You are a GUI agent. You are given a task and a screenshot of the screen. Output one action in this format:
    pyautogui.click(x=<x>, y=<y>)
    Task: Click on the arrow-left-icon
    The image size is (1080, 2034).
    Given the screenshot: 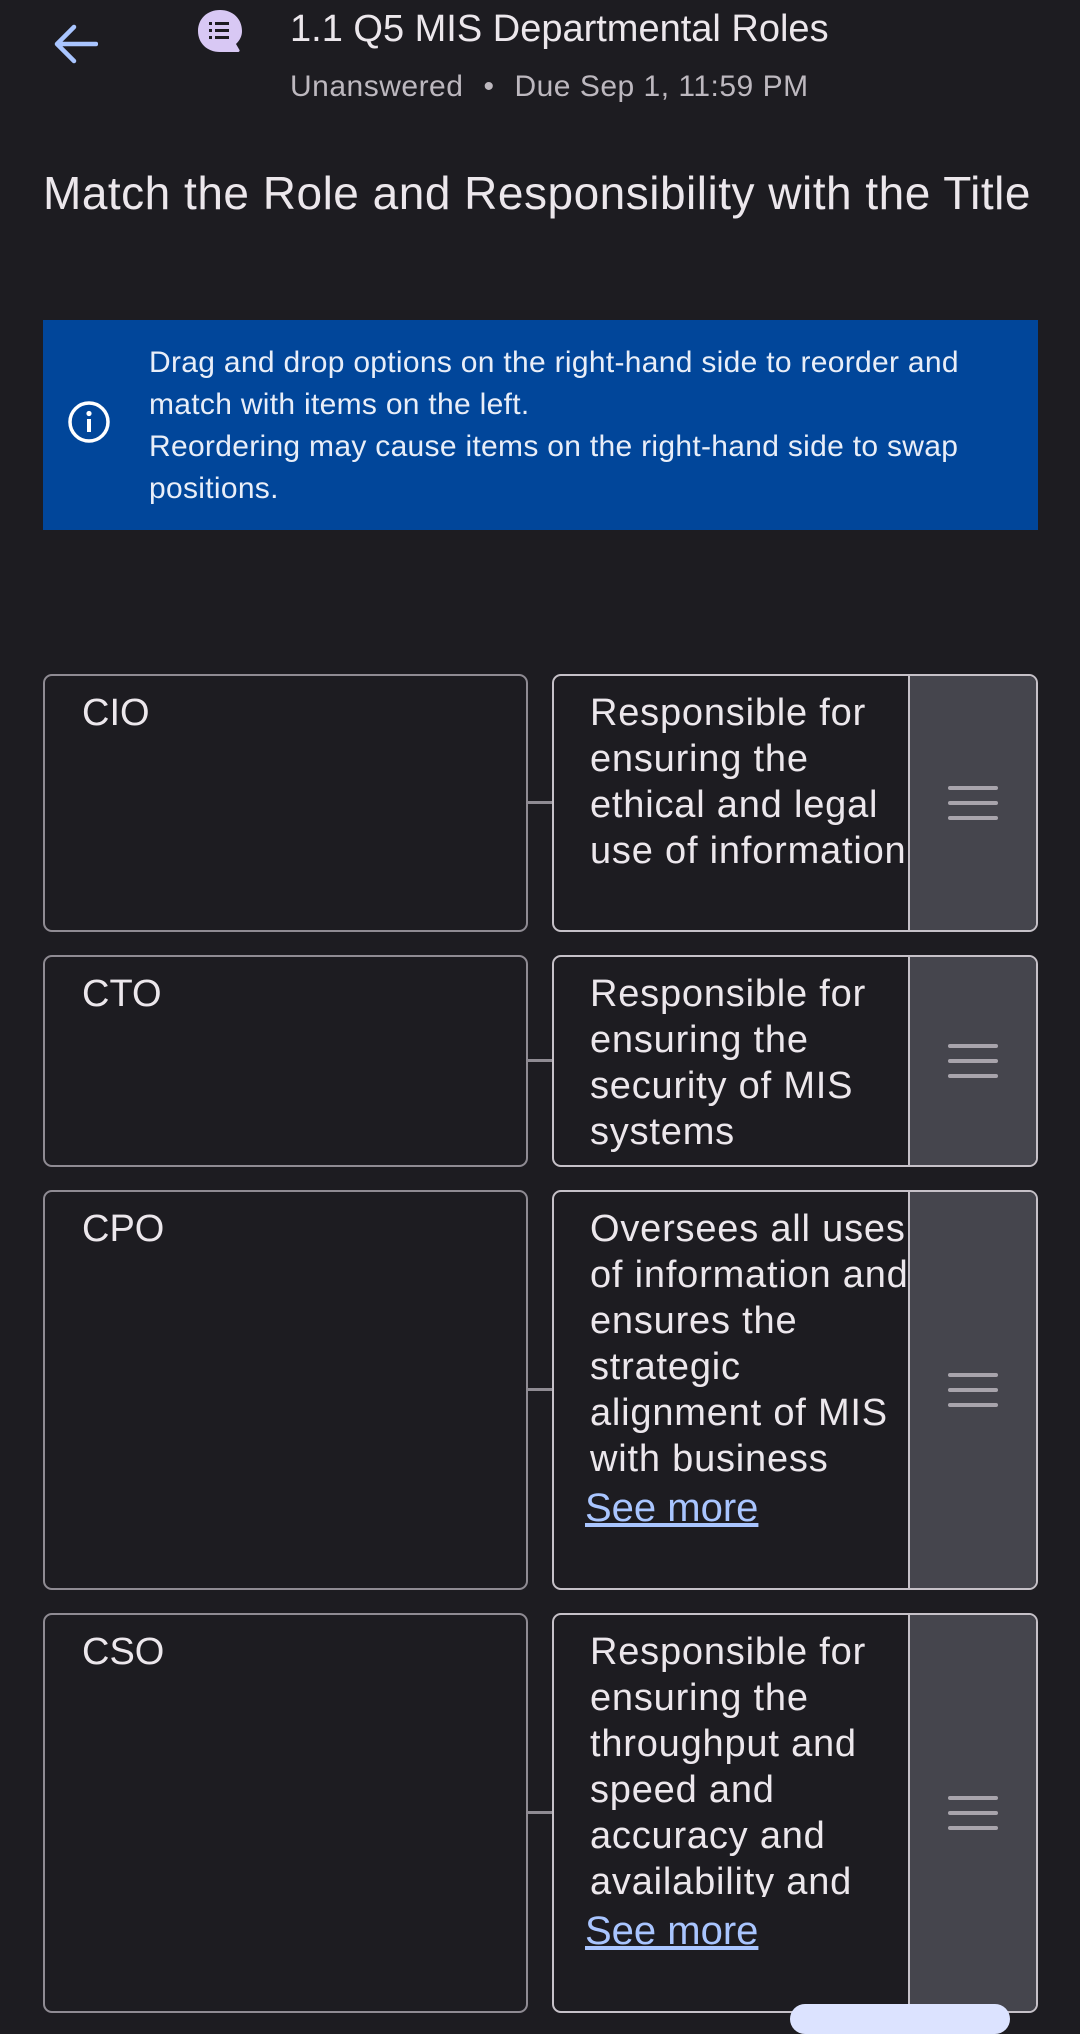 What is the action you would take?
    pyautogui.click(x=76, y=44)
    